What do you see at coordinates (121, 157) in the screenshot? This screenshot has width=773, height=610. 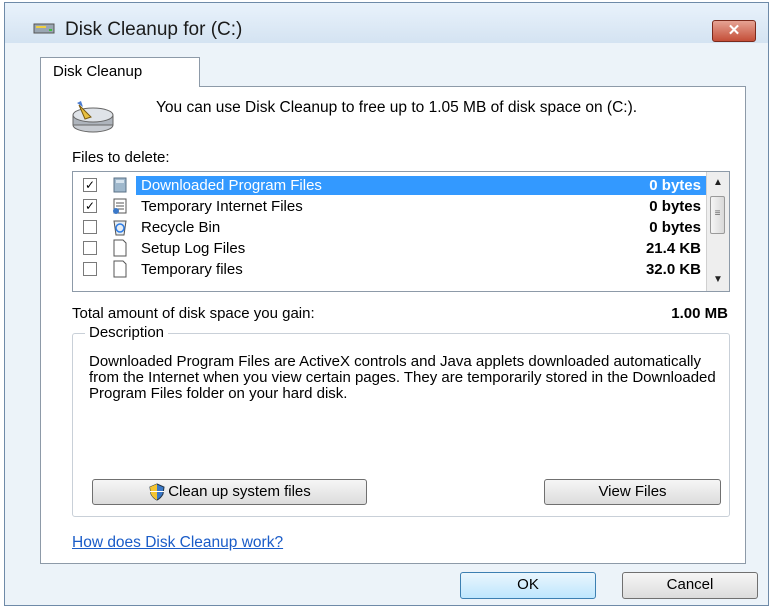 I see `files-to-delete-label: Files to delete:` at bounding box center [121, 157].